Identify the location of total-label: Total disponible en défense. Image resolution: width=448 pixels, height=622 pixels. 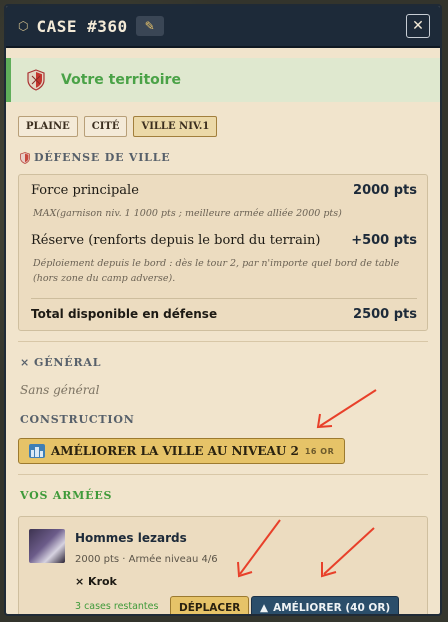
(124, 314).